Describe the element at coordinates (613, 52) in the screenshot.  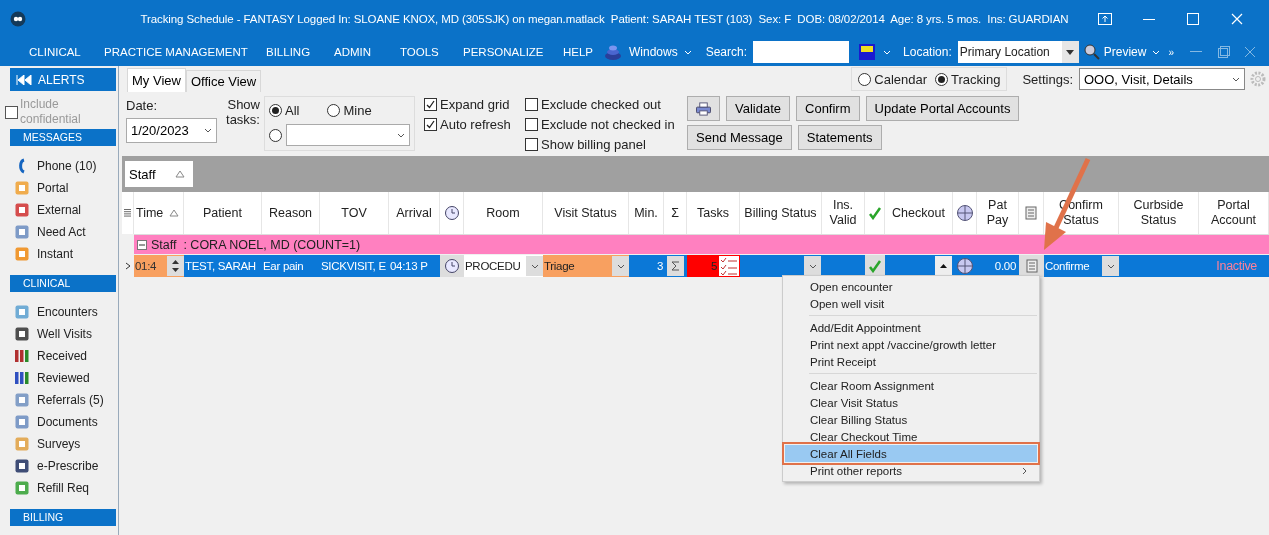
I see `stacked-disks-icon` at that location.